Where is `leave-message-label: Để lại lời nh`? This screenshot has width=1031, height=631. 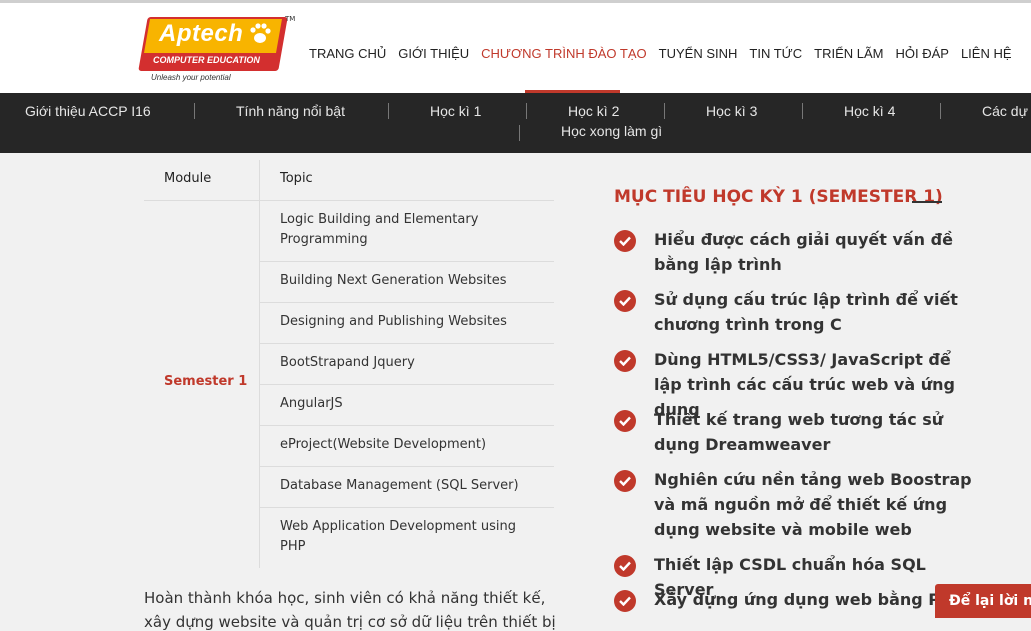
leave-message-label: Để lại lời nh is located at coordinates (990, 601).